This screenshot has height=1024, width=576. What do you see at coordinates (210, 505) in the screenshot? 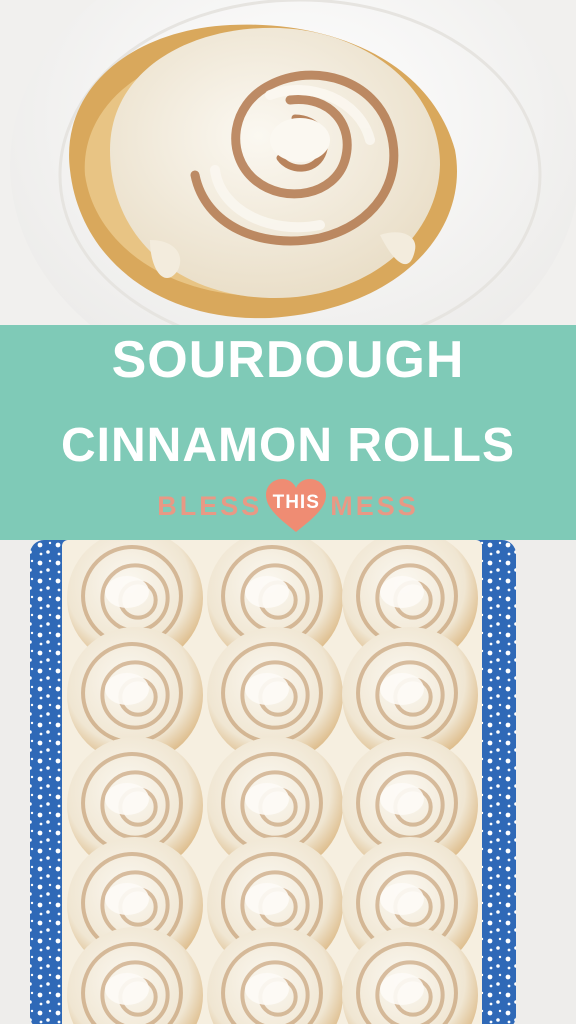
I see `logo-word-bless: BLESS` at bounding box center [210, 505].